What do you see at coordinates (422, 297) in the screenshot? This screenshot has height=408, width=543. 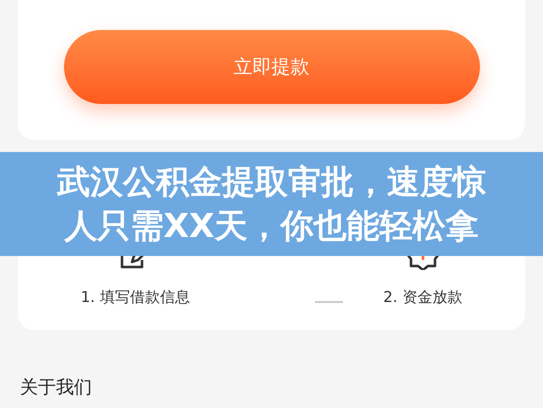 I see `step-label: 2. 资金放款` at bounding box center [422, 297].